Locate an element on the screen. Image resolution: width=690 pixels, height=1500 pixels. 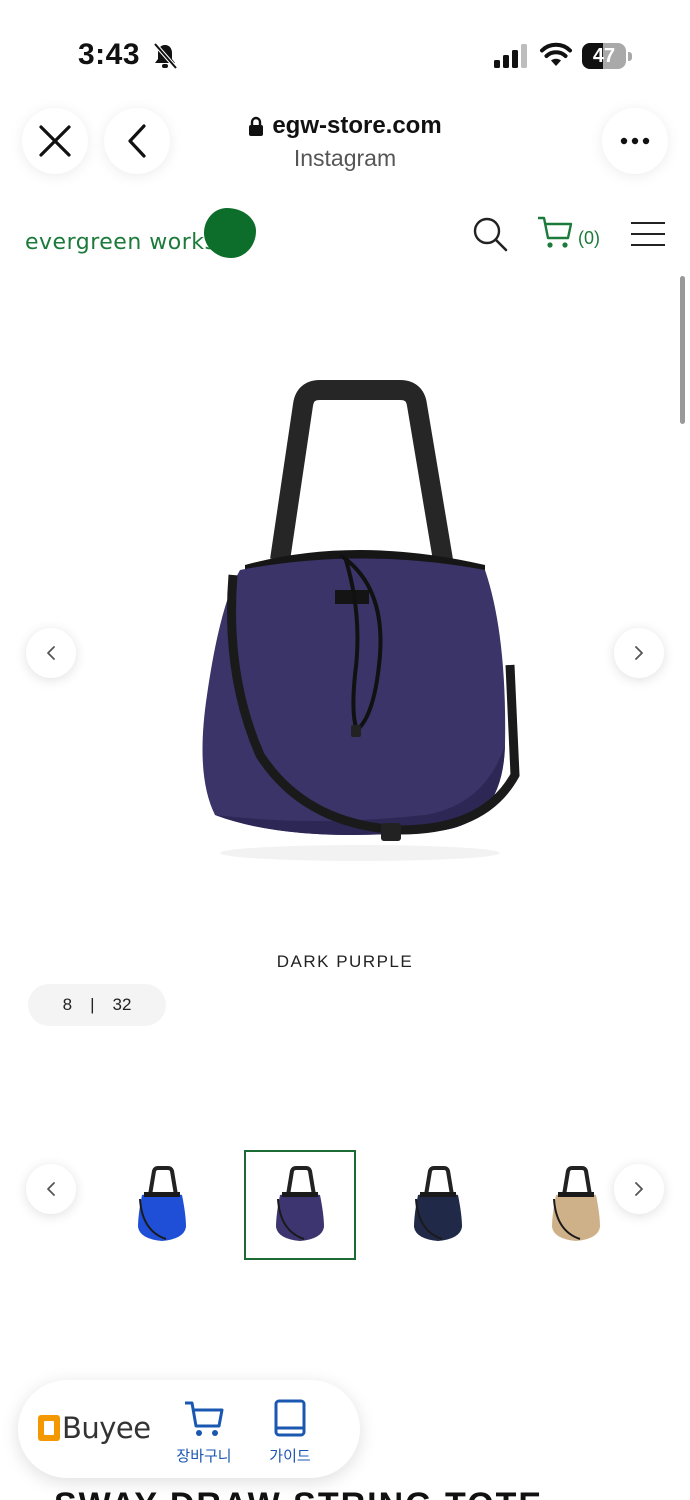
close-button is located at coordinates (55, 141).